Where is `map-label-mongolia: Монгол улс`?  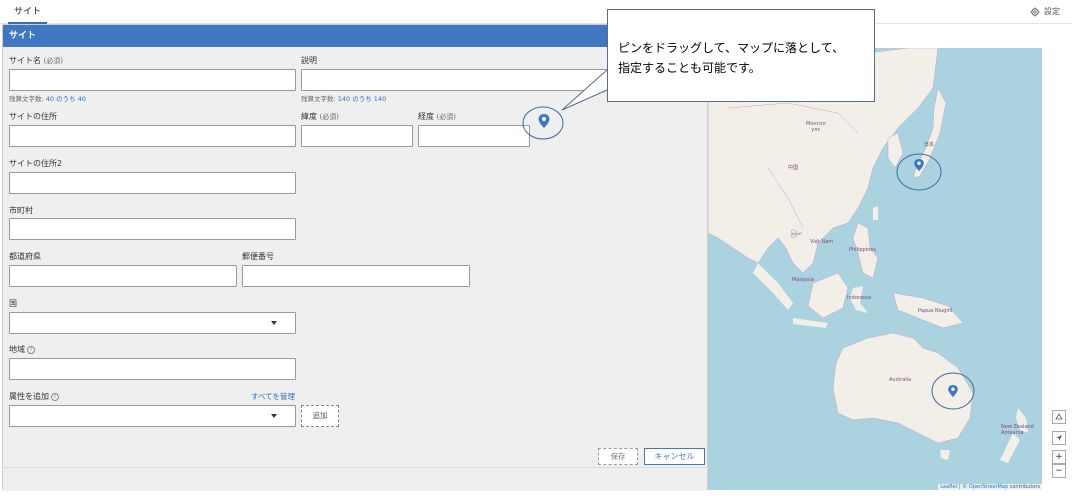
map-label-mongolia: Монгол улс is located at coordinates (816, 127).